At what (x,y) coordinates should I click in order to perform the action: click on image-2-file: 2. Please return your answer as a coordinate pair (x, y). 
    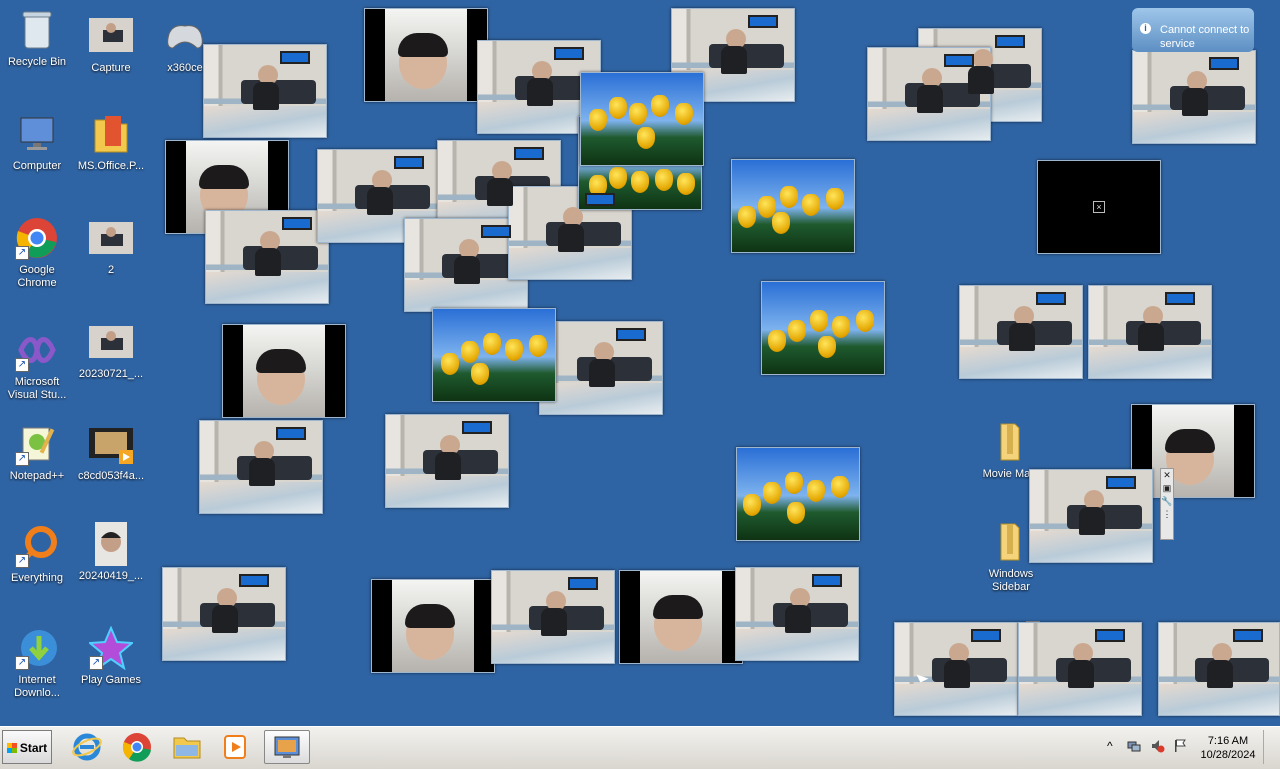
    Looking at the image, I should click on (111, 246).